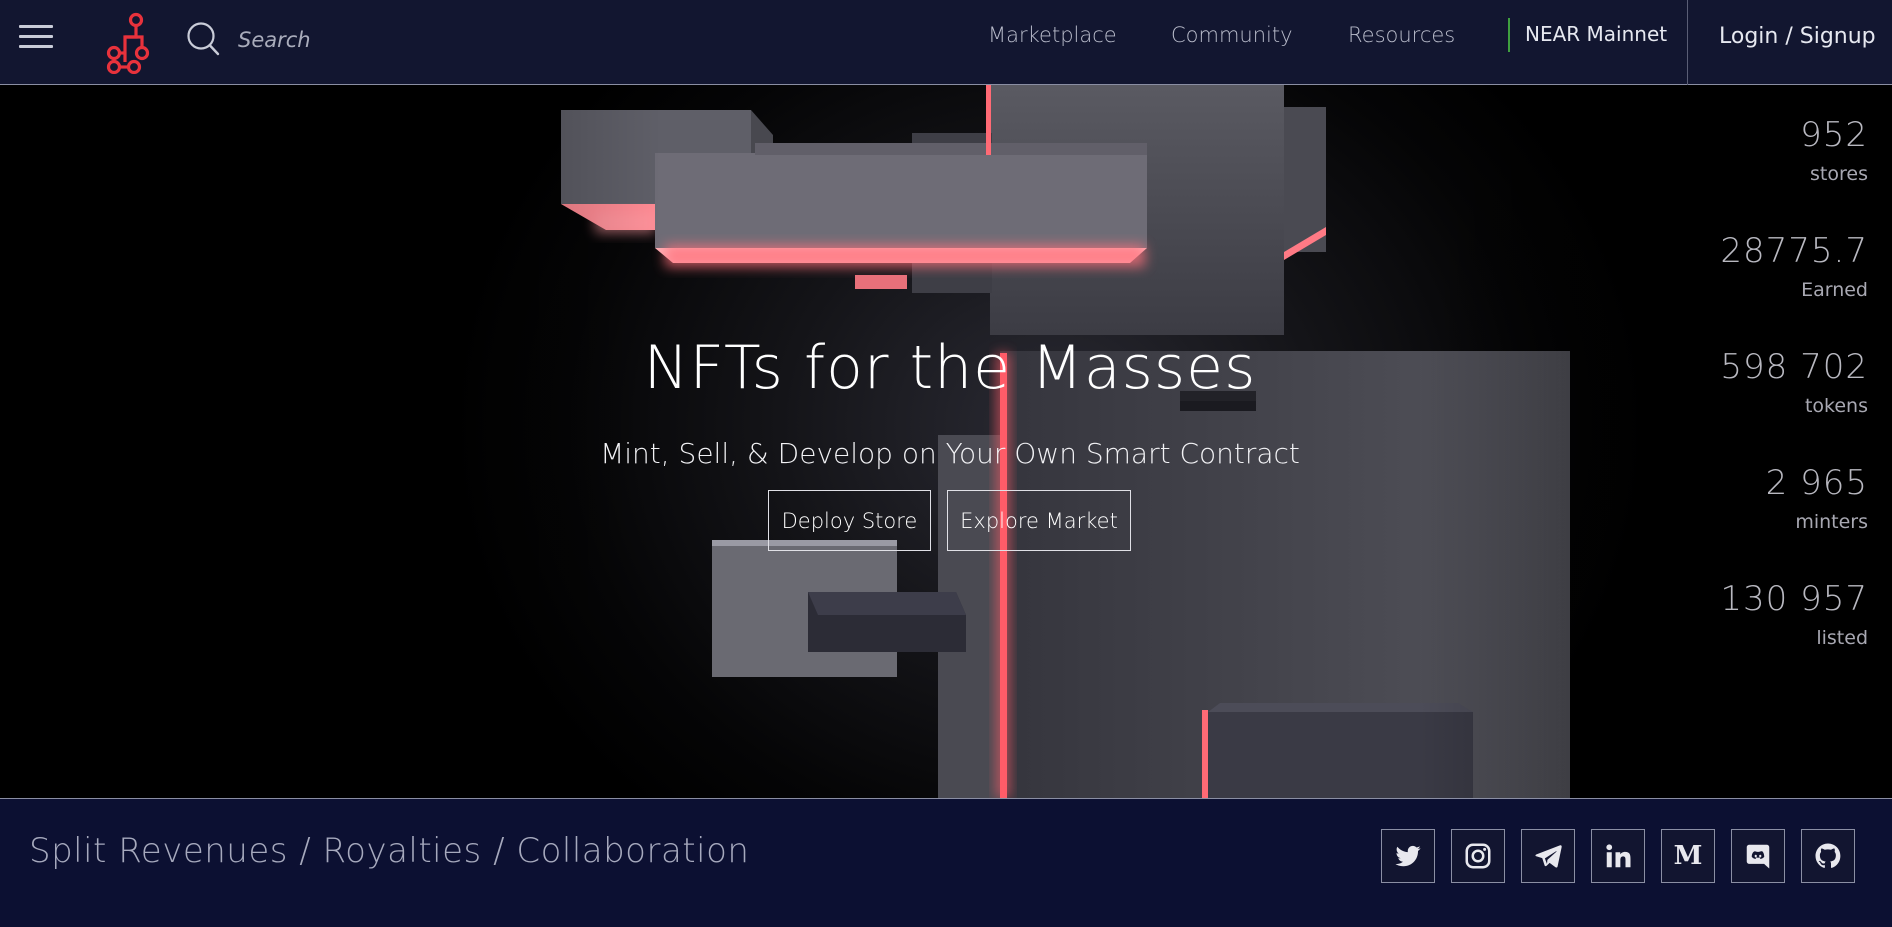  I want to click on stat-tokens: 598 702 tokens, so click(1748, 405).